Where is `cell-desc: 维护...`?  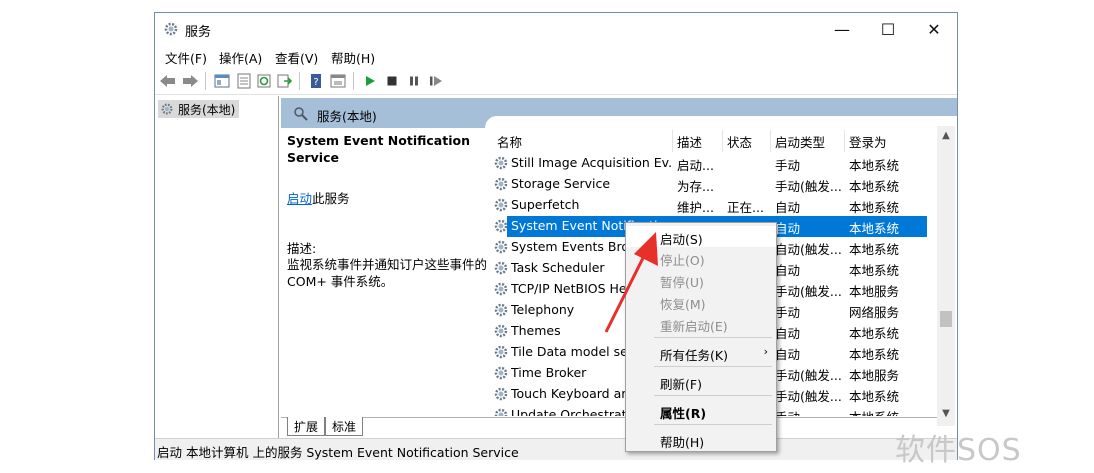 cell-desc: 维护... is located at coordinates (695, 207).